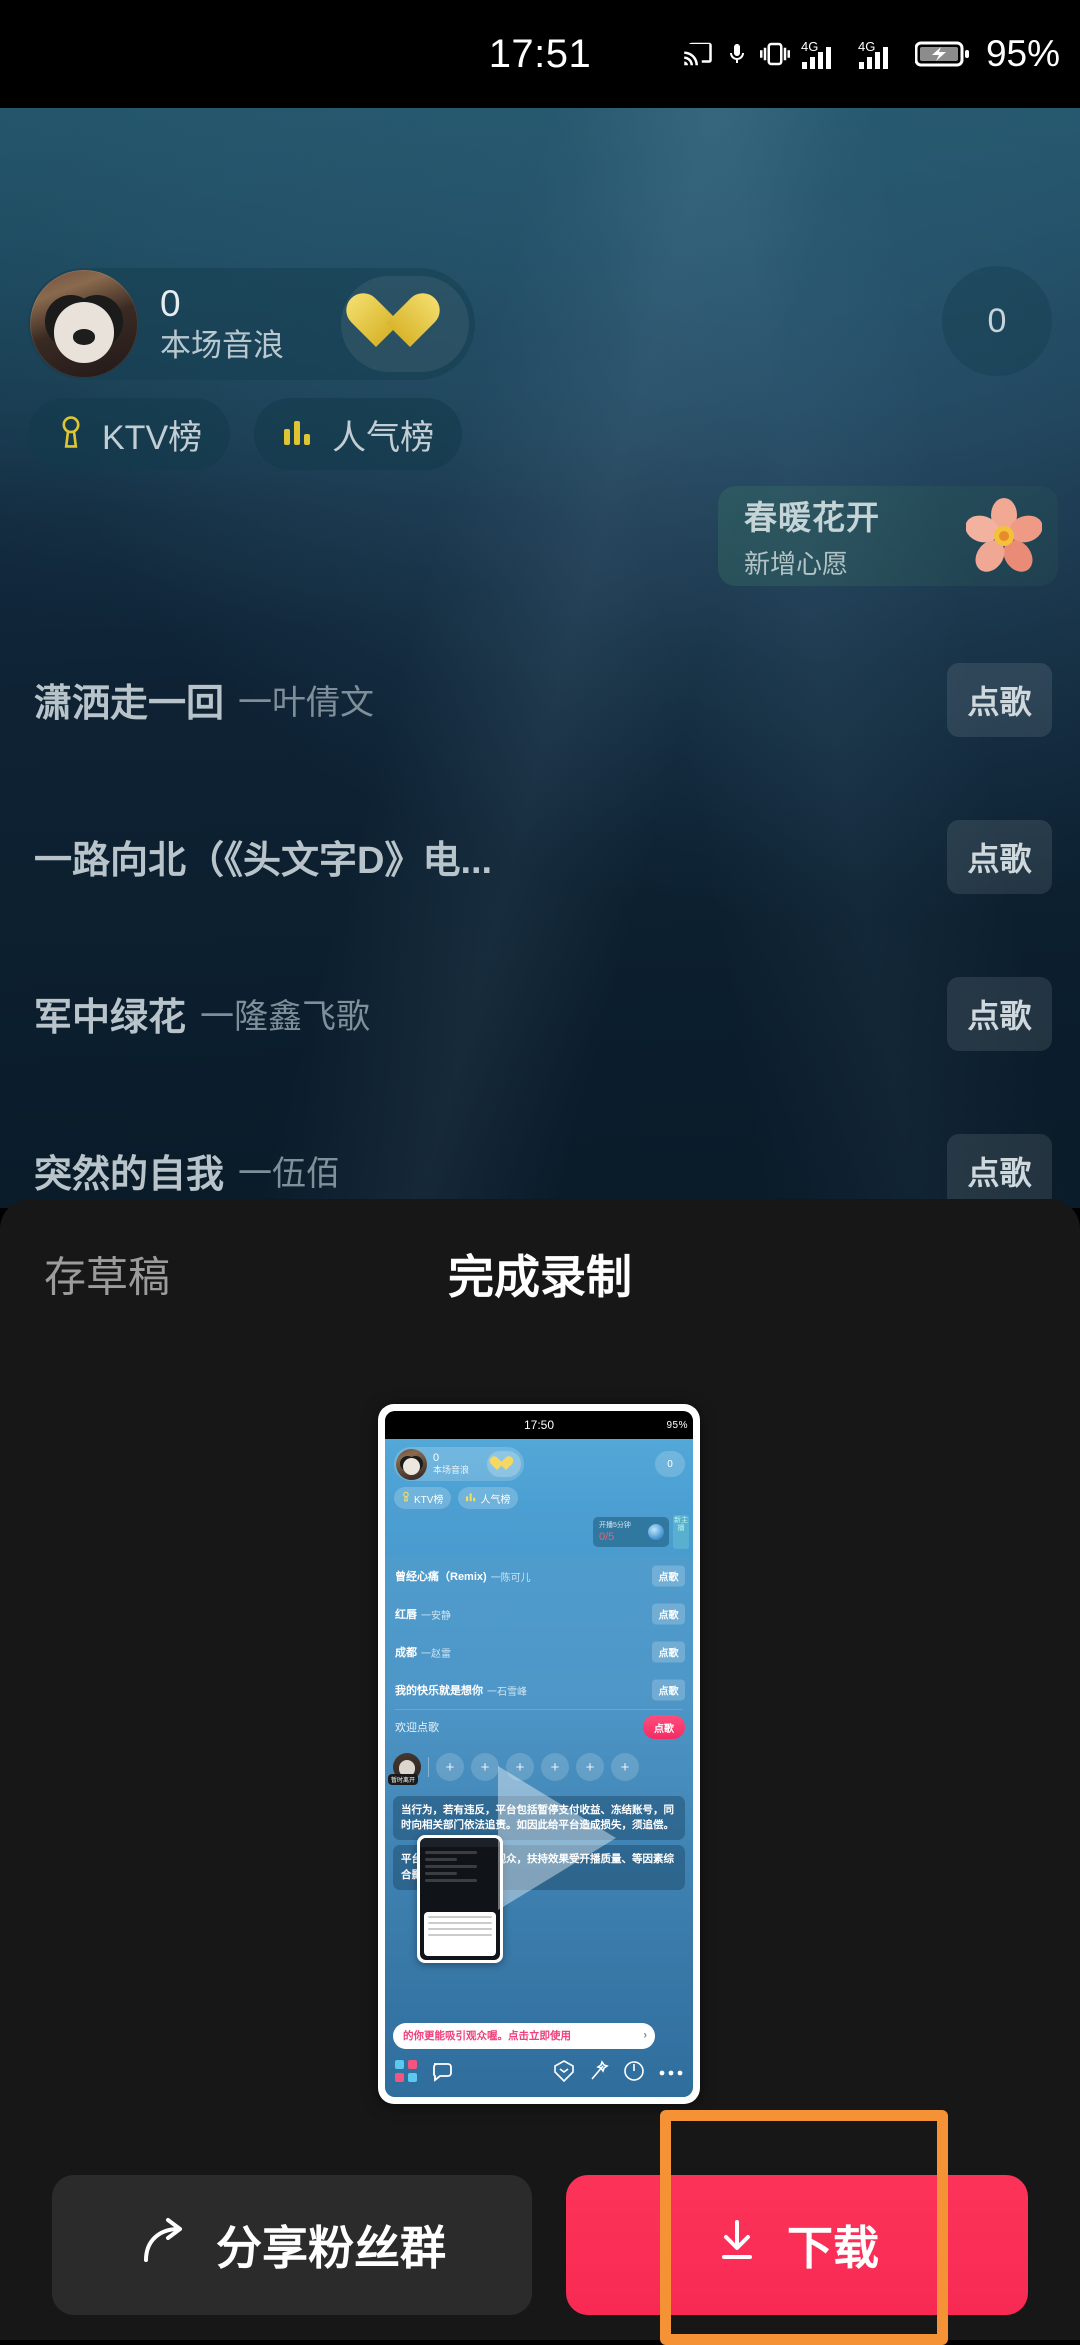 The height and width of the screenshot is (2345, 1080). I want to click on preview-viewer-count: 0, so click(670, 1464).